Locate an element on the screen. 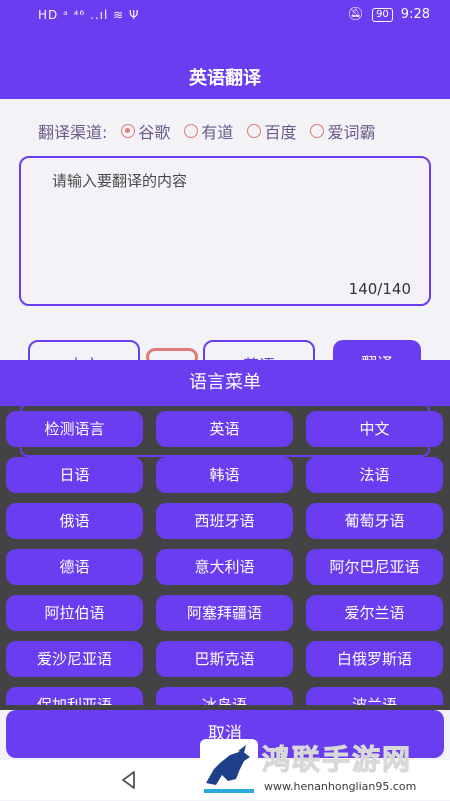 This screenshot has width=450, height=801. watermark-logo is located at coordinates (229, 768).